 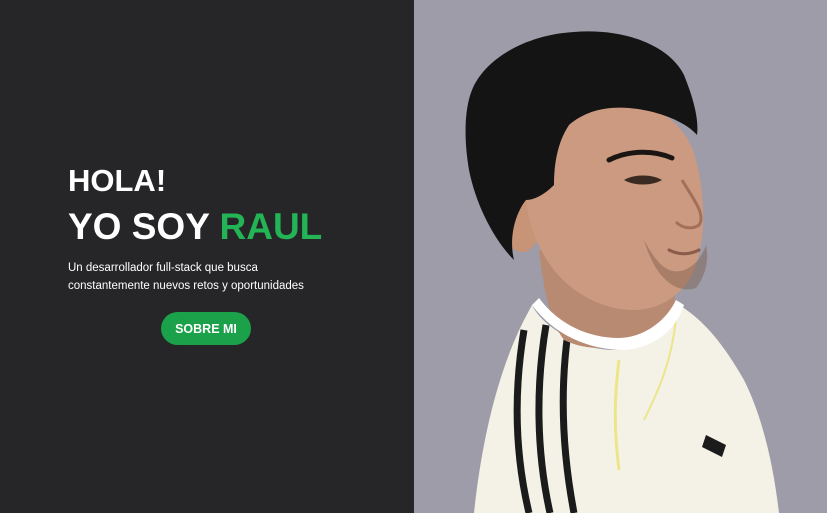 What do you see at coordinates (206, 328) in the screenshot?
I see `about-me-button: SOBRE MI` at bounding box center [206, 328].